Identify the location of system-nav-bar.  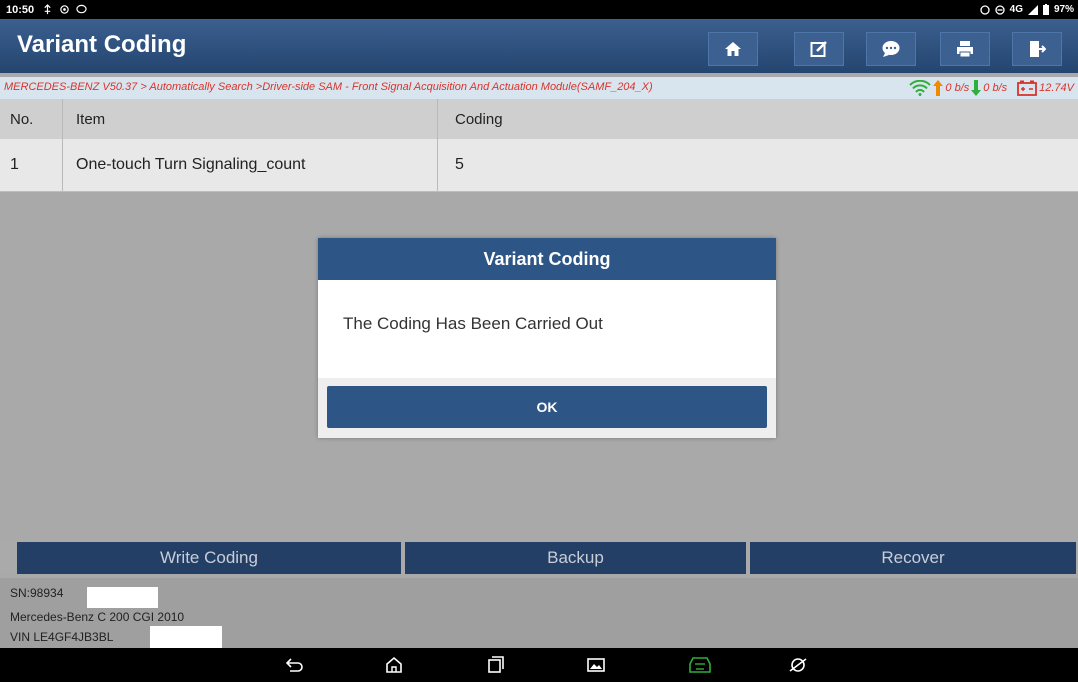
(539, 665).